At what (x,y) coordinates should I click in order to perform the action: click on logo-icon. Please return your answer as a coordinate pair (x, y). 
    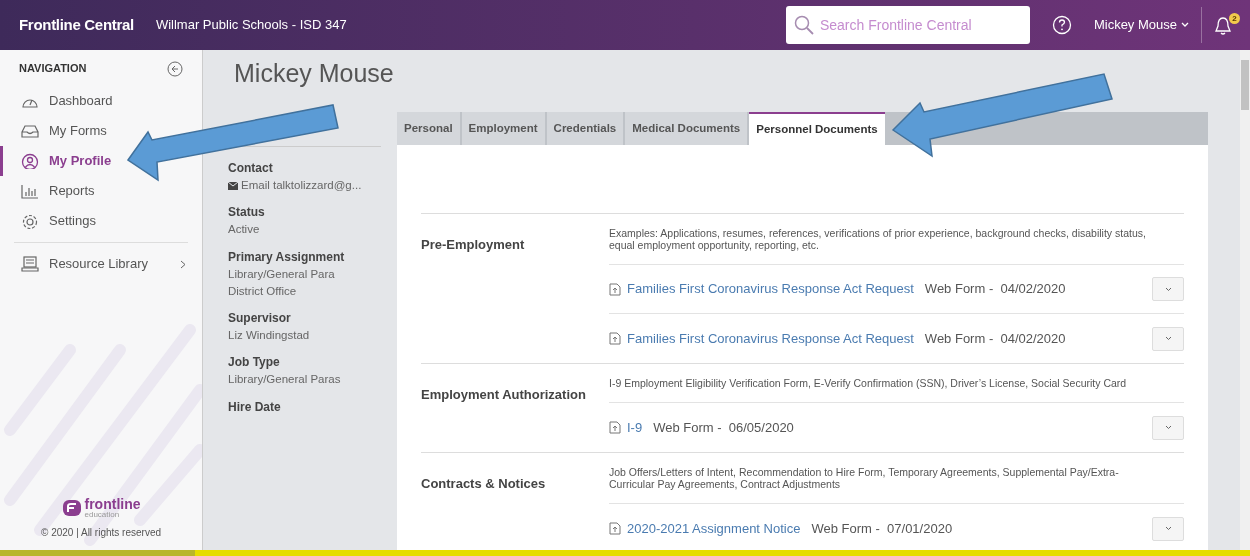
    Looking at the image, I should click on (71, 508).